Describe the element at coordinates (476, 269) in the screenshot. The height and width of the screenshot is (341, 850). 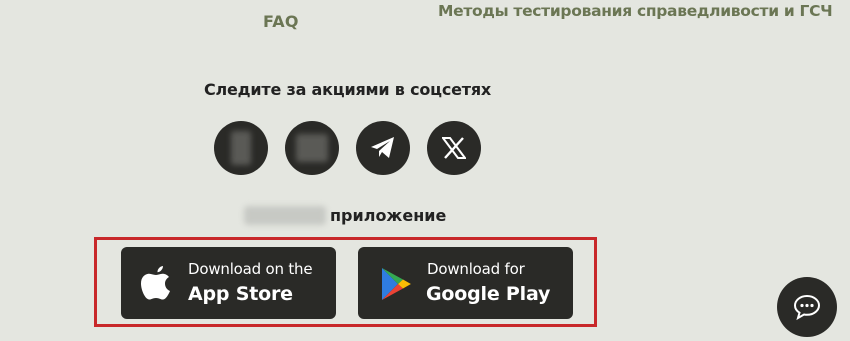
I see `google-play-subtitle: Download for` at that location.